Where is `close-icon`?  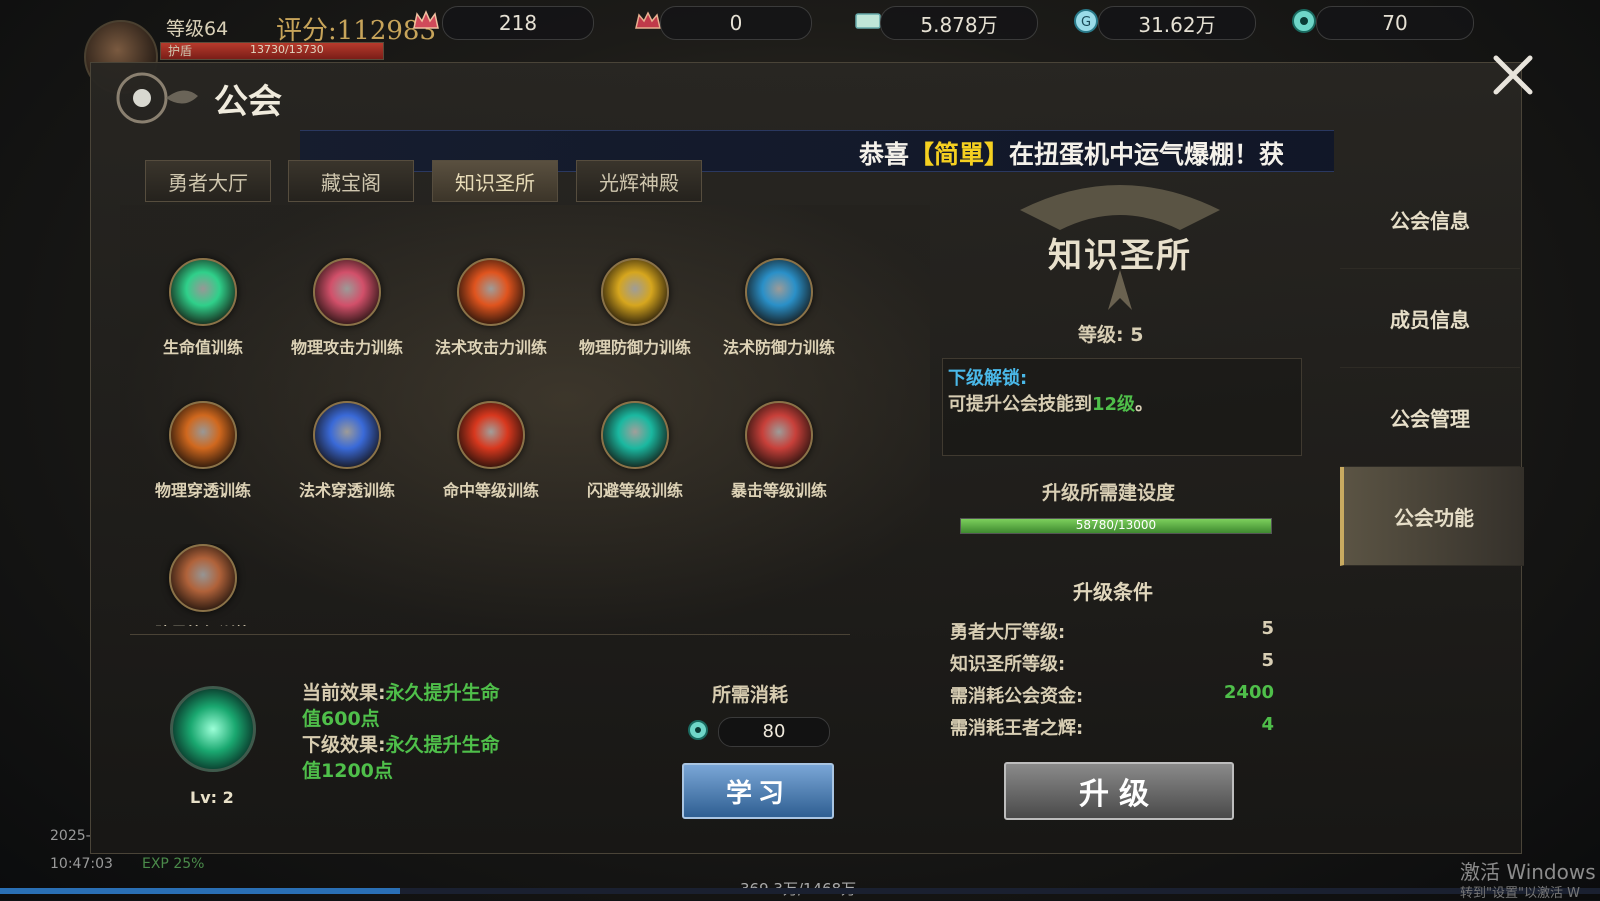
close-icon is located at coordinates (1513, 75).